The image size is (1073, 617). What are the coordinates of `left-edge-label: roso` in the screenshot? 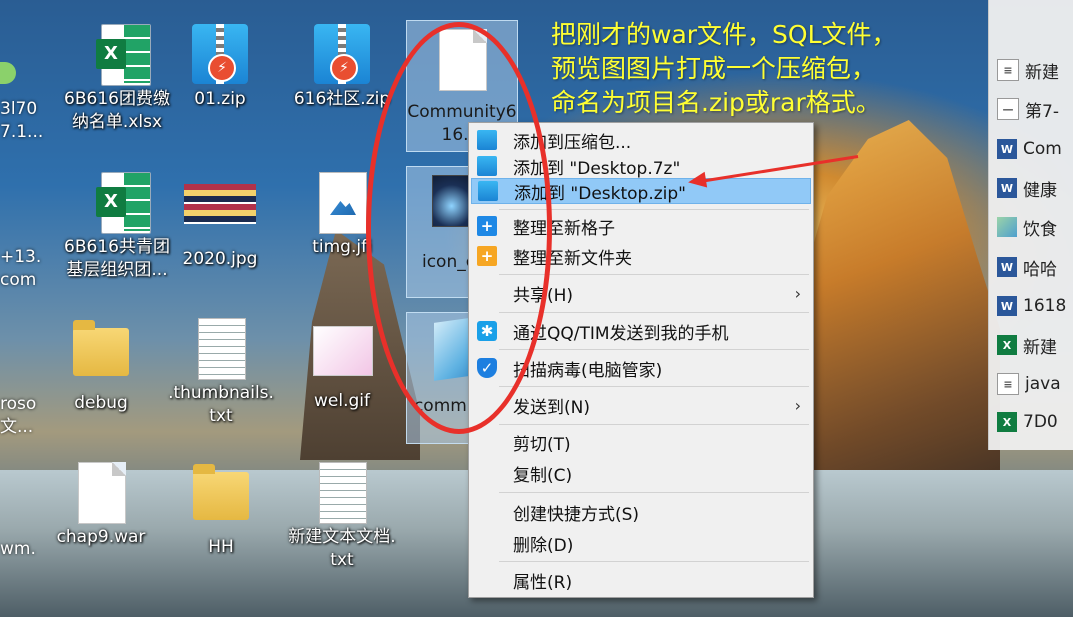 It's located at (18, 404).